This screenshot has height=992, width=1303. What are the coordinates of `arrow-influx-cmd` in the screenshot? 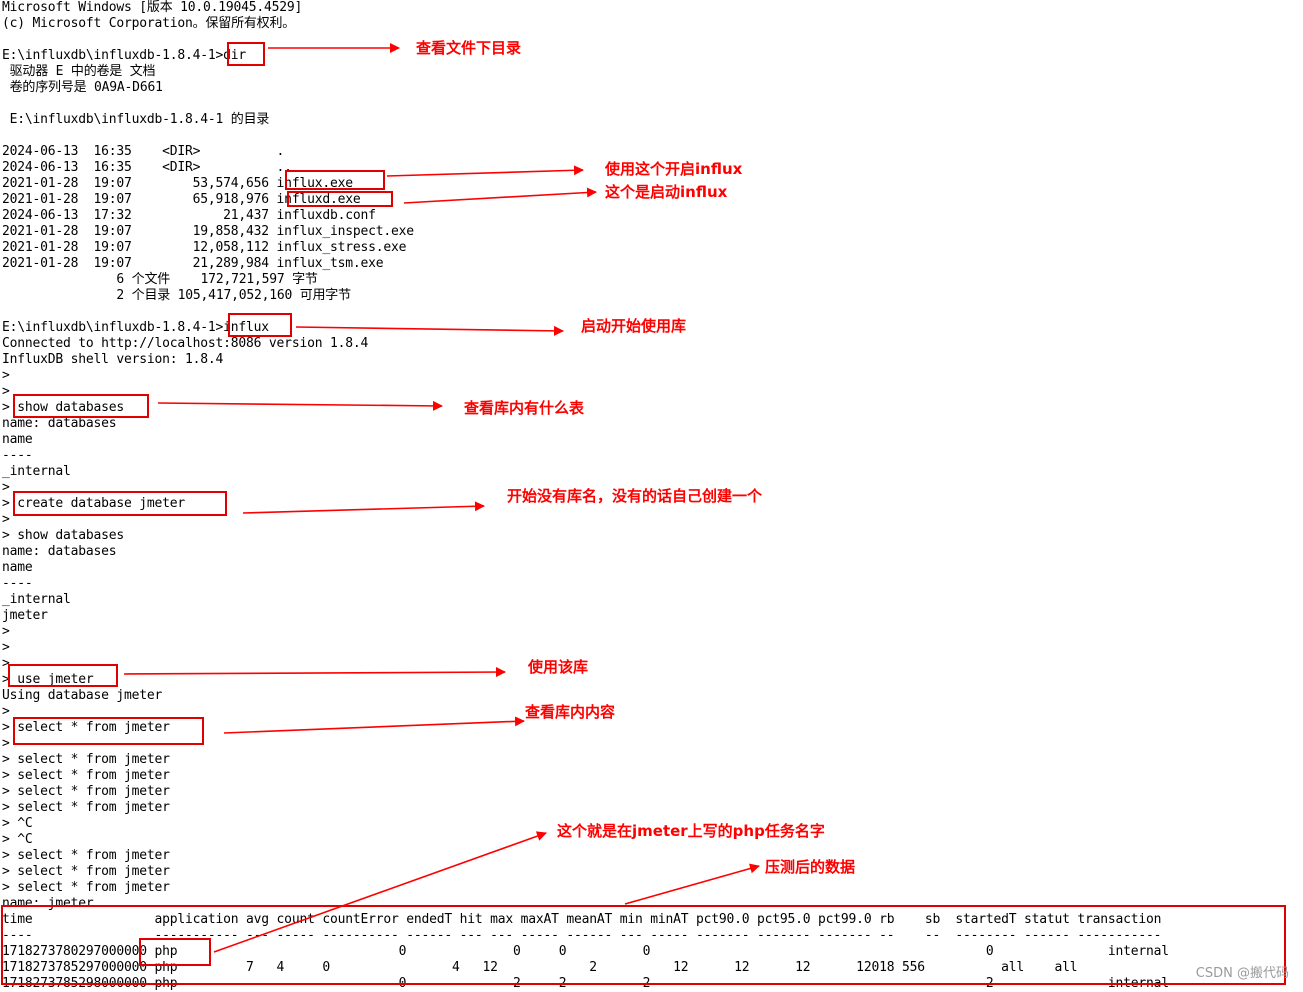 It's located at (429, 330).